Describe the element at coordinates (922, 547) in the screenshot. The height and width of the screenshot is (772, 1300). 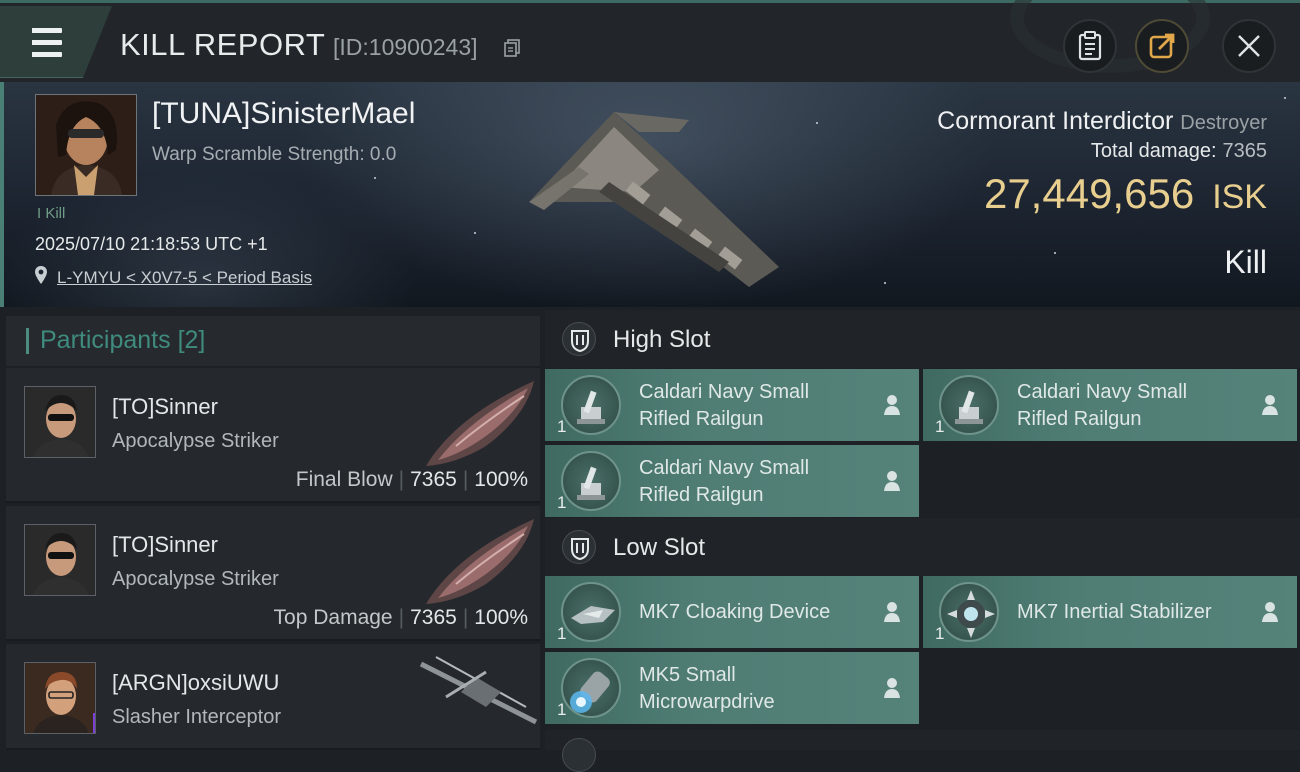
I see `low-slot-header: Low Slot` at that location.